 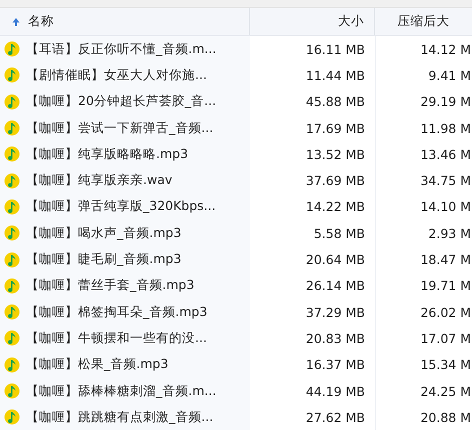 What do you see at coordinates (117, 312) in the screenshot?
I see `file-name: 【咖喱】棉签掏耳朵_音频.mp3` at bounding box center [117, 312].